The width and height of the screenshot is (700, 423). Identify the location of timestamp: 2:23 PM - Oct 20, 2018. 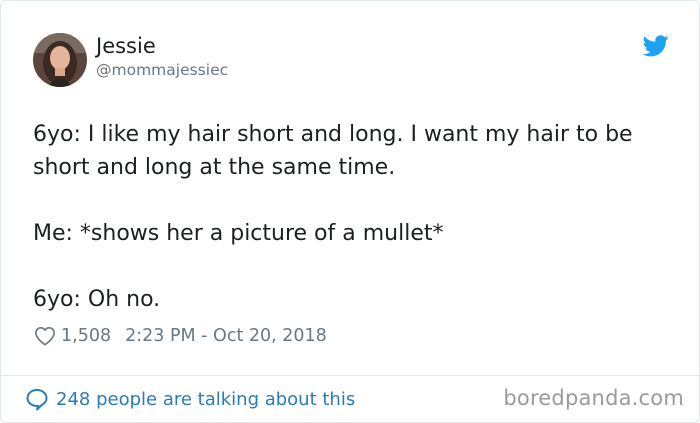
(226, 336).